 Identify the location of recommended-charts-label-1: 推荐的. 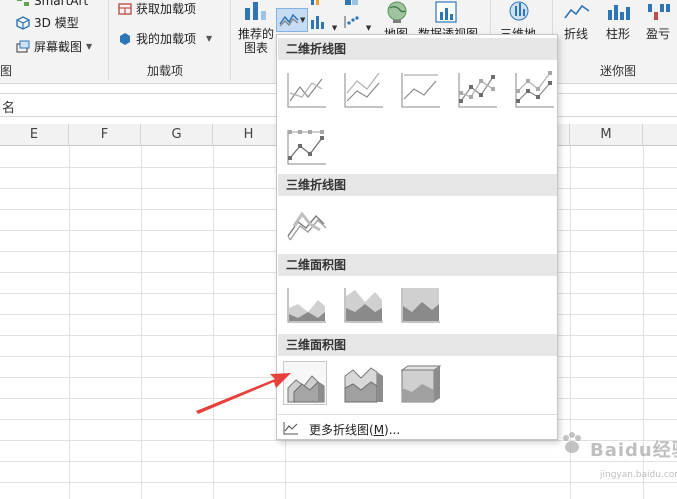
(255, 34).